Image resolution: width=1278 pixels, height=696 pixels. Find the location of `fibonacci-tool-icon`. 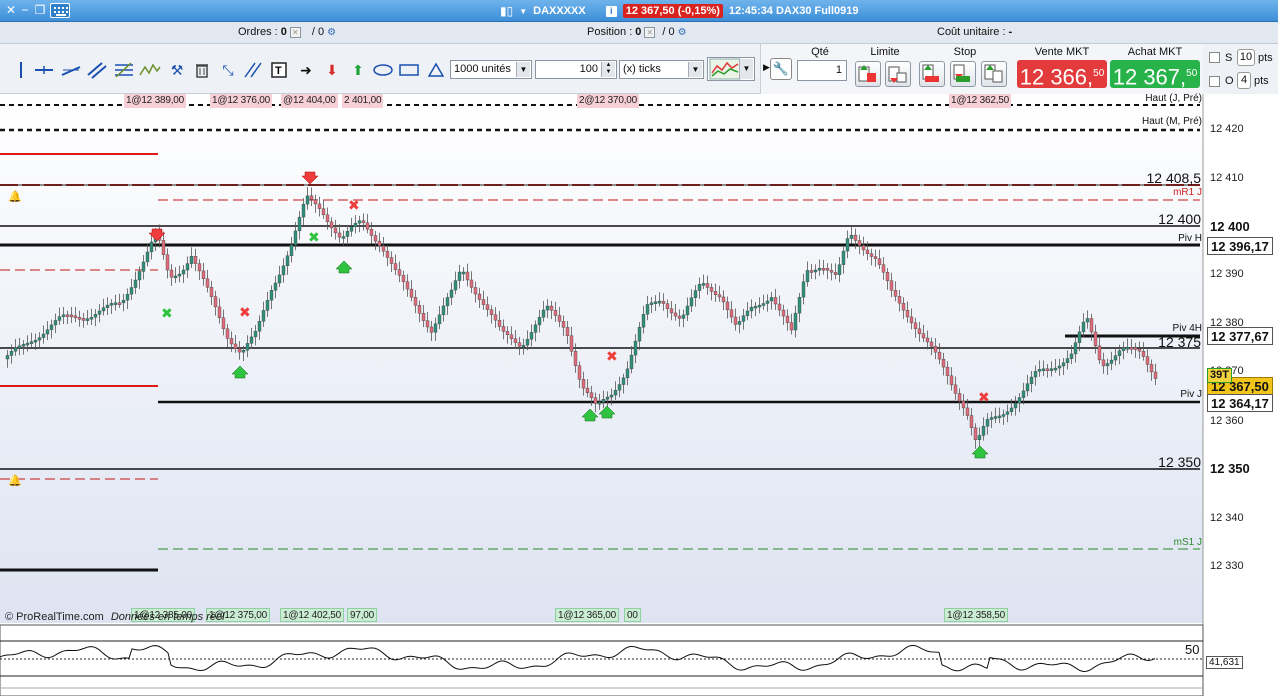

fibonacci-tool-icon is located at coordinates (124, 70).